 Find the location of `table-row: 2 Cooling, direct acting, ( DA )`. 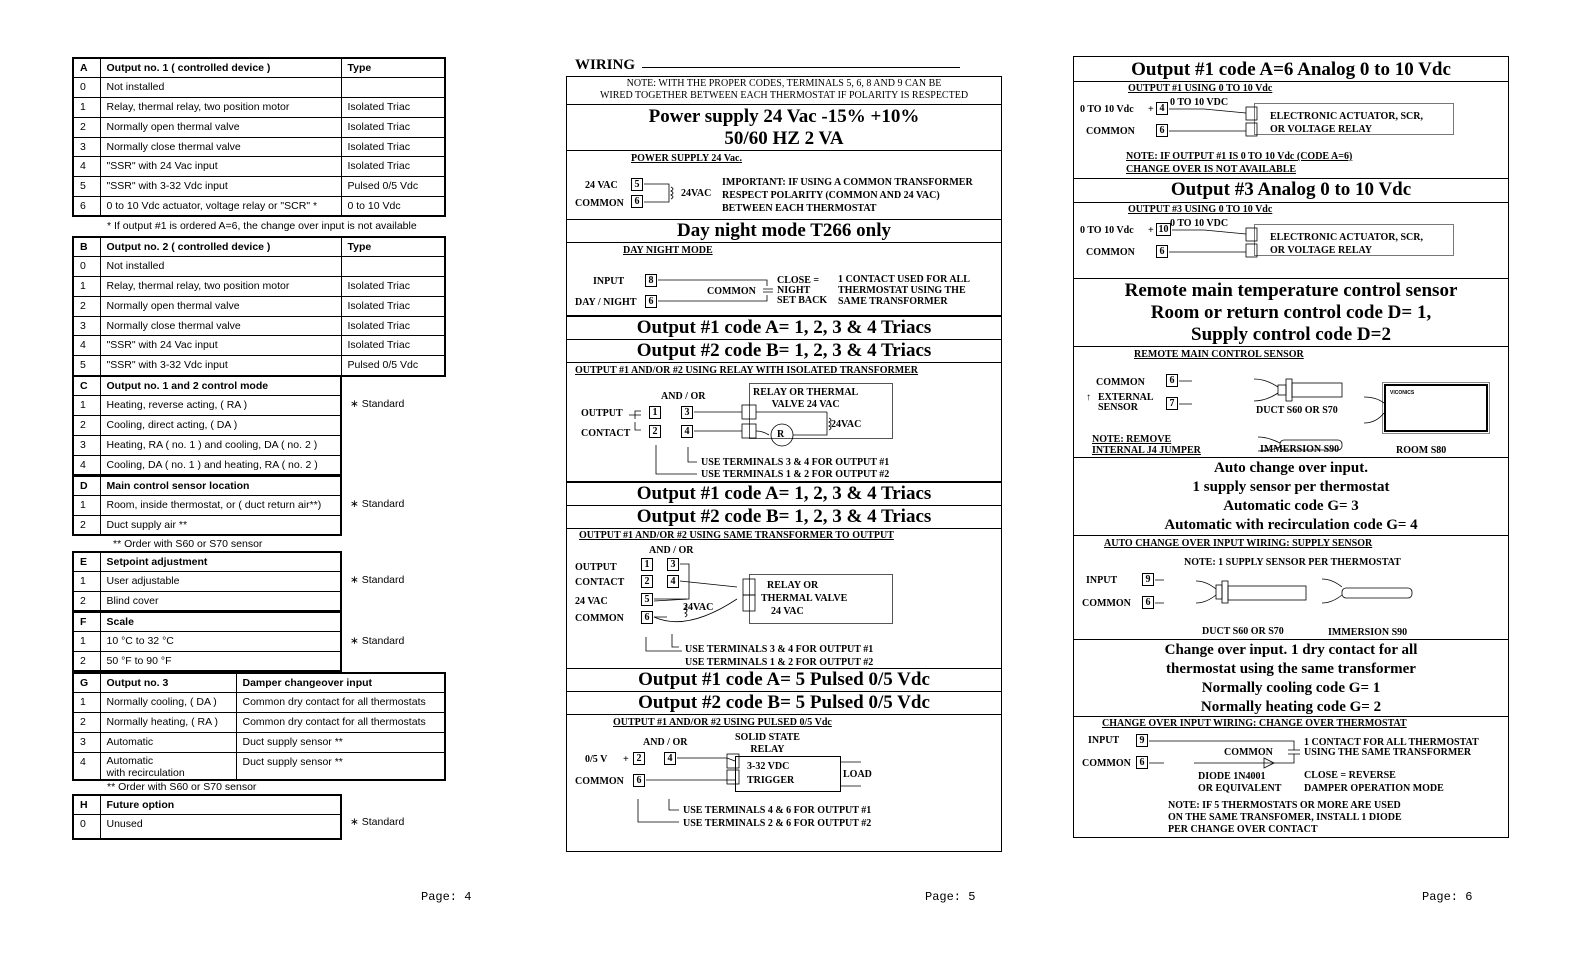

table-row: 2 Cooling, direct acting, ( DA ) is located at coordinates (207, 425).